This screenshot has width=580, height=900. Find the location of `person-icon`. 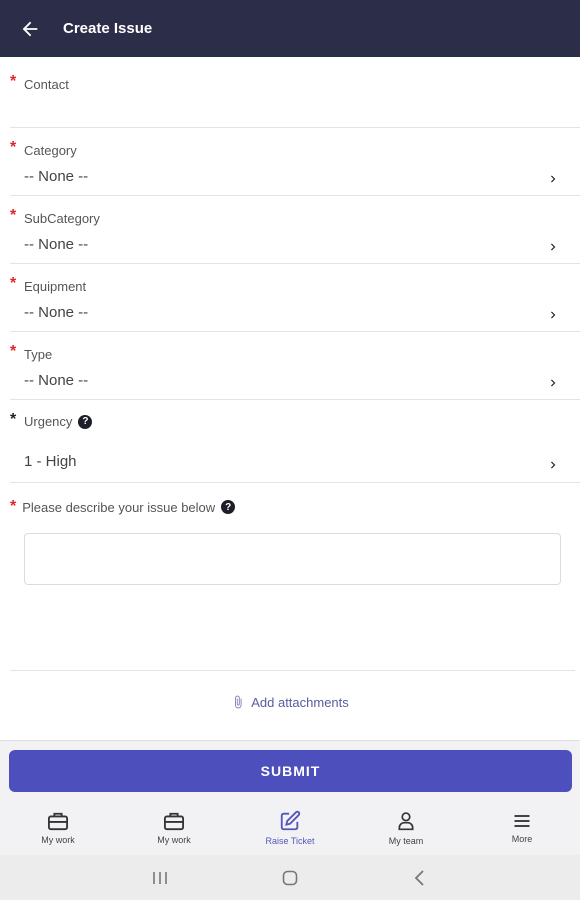

person-icon is located at coordinates (406, 820).